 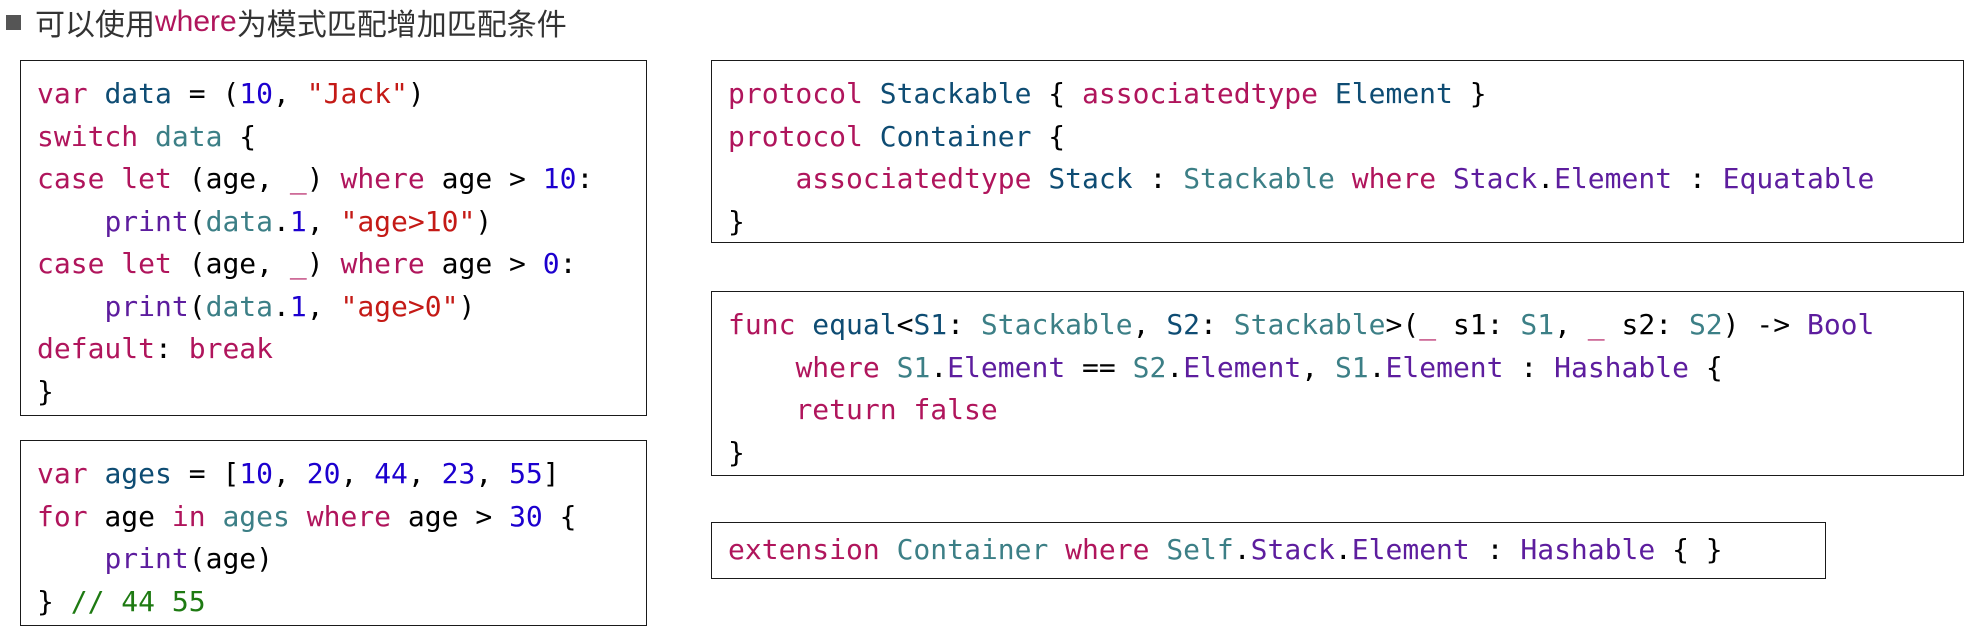 What do you see at coordinates (408, 221) in the screenshot?
I see `code-token: "age>10"` at bounding box center [408, 221].